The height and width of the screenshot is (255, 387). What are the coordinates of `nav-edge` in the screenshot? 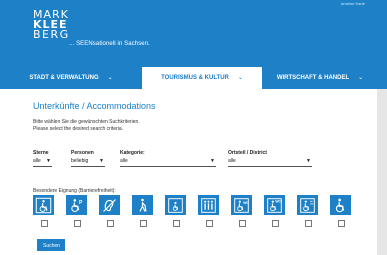 It's located at (382, 78).